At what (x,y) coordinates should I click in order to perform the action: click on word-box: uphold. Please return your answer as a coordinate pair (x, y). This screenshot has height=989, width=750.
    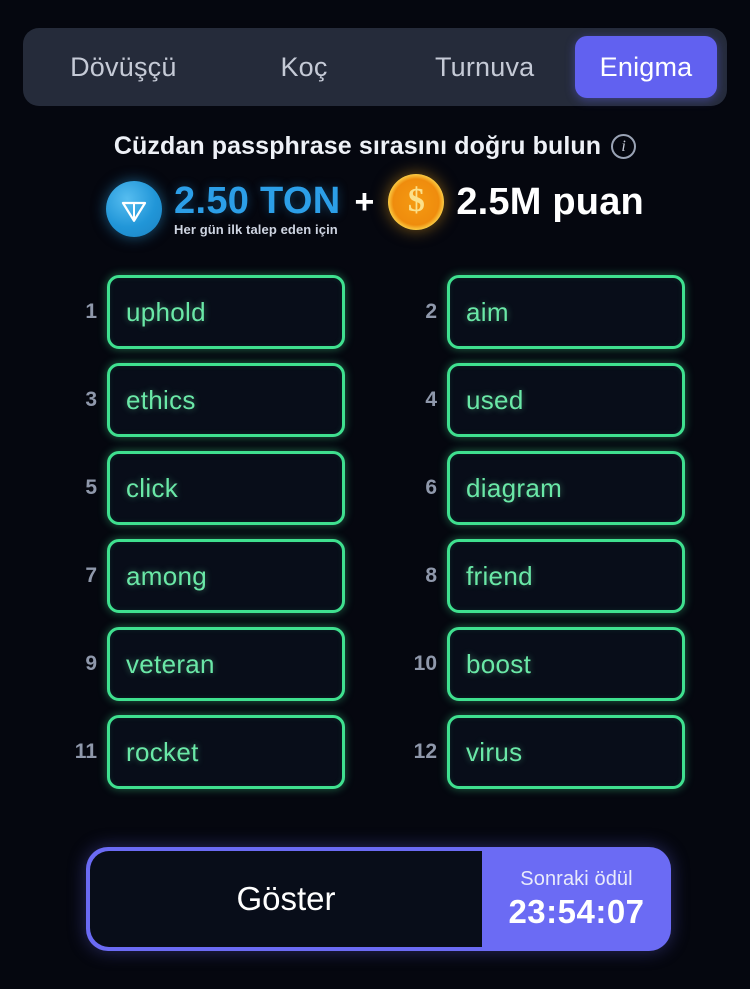
    Looking at the image, I should click on (226, 312).